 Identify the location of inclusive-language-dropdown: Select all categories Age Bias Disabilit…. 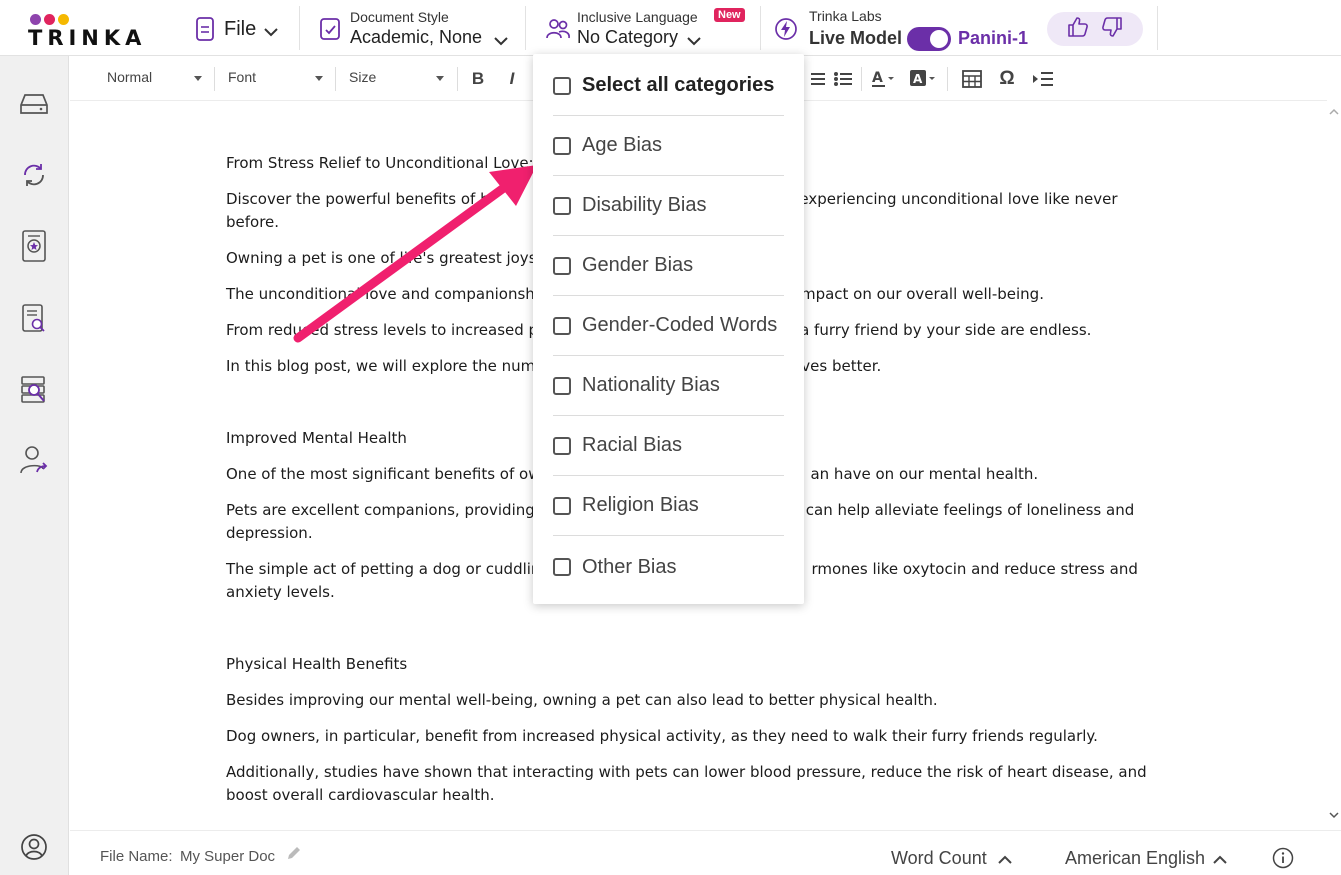
(668, 329).